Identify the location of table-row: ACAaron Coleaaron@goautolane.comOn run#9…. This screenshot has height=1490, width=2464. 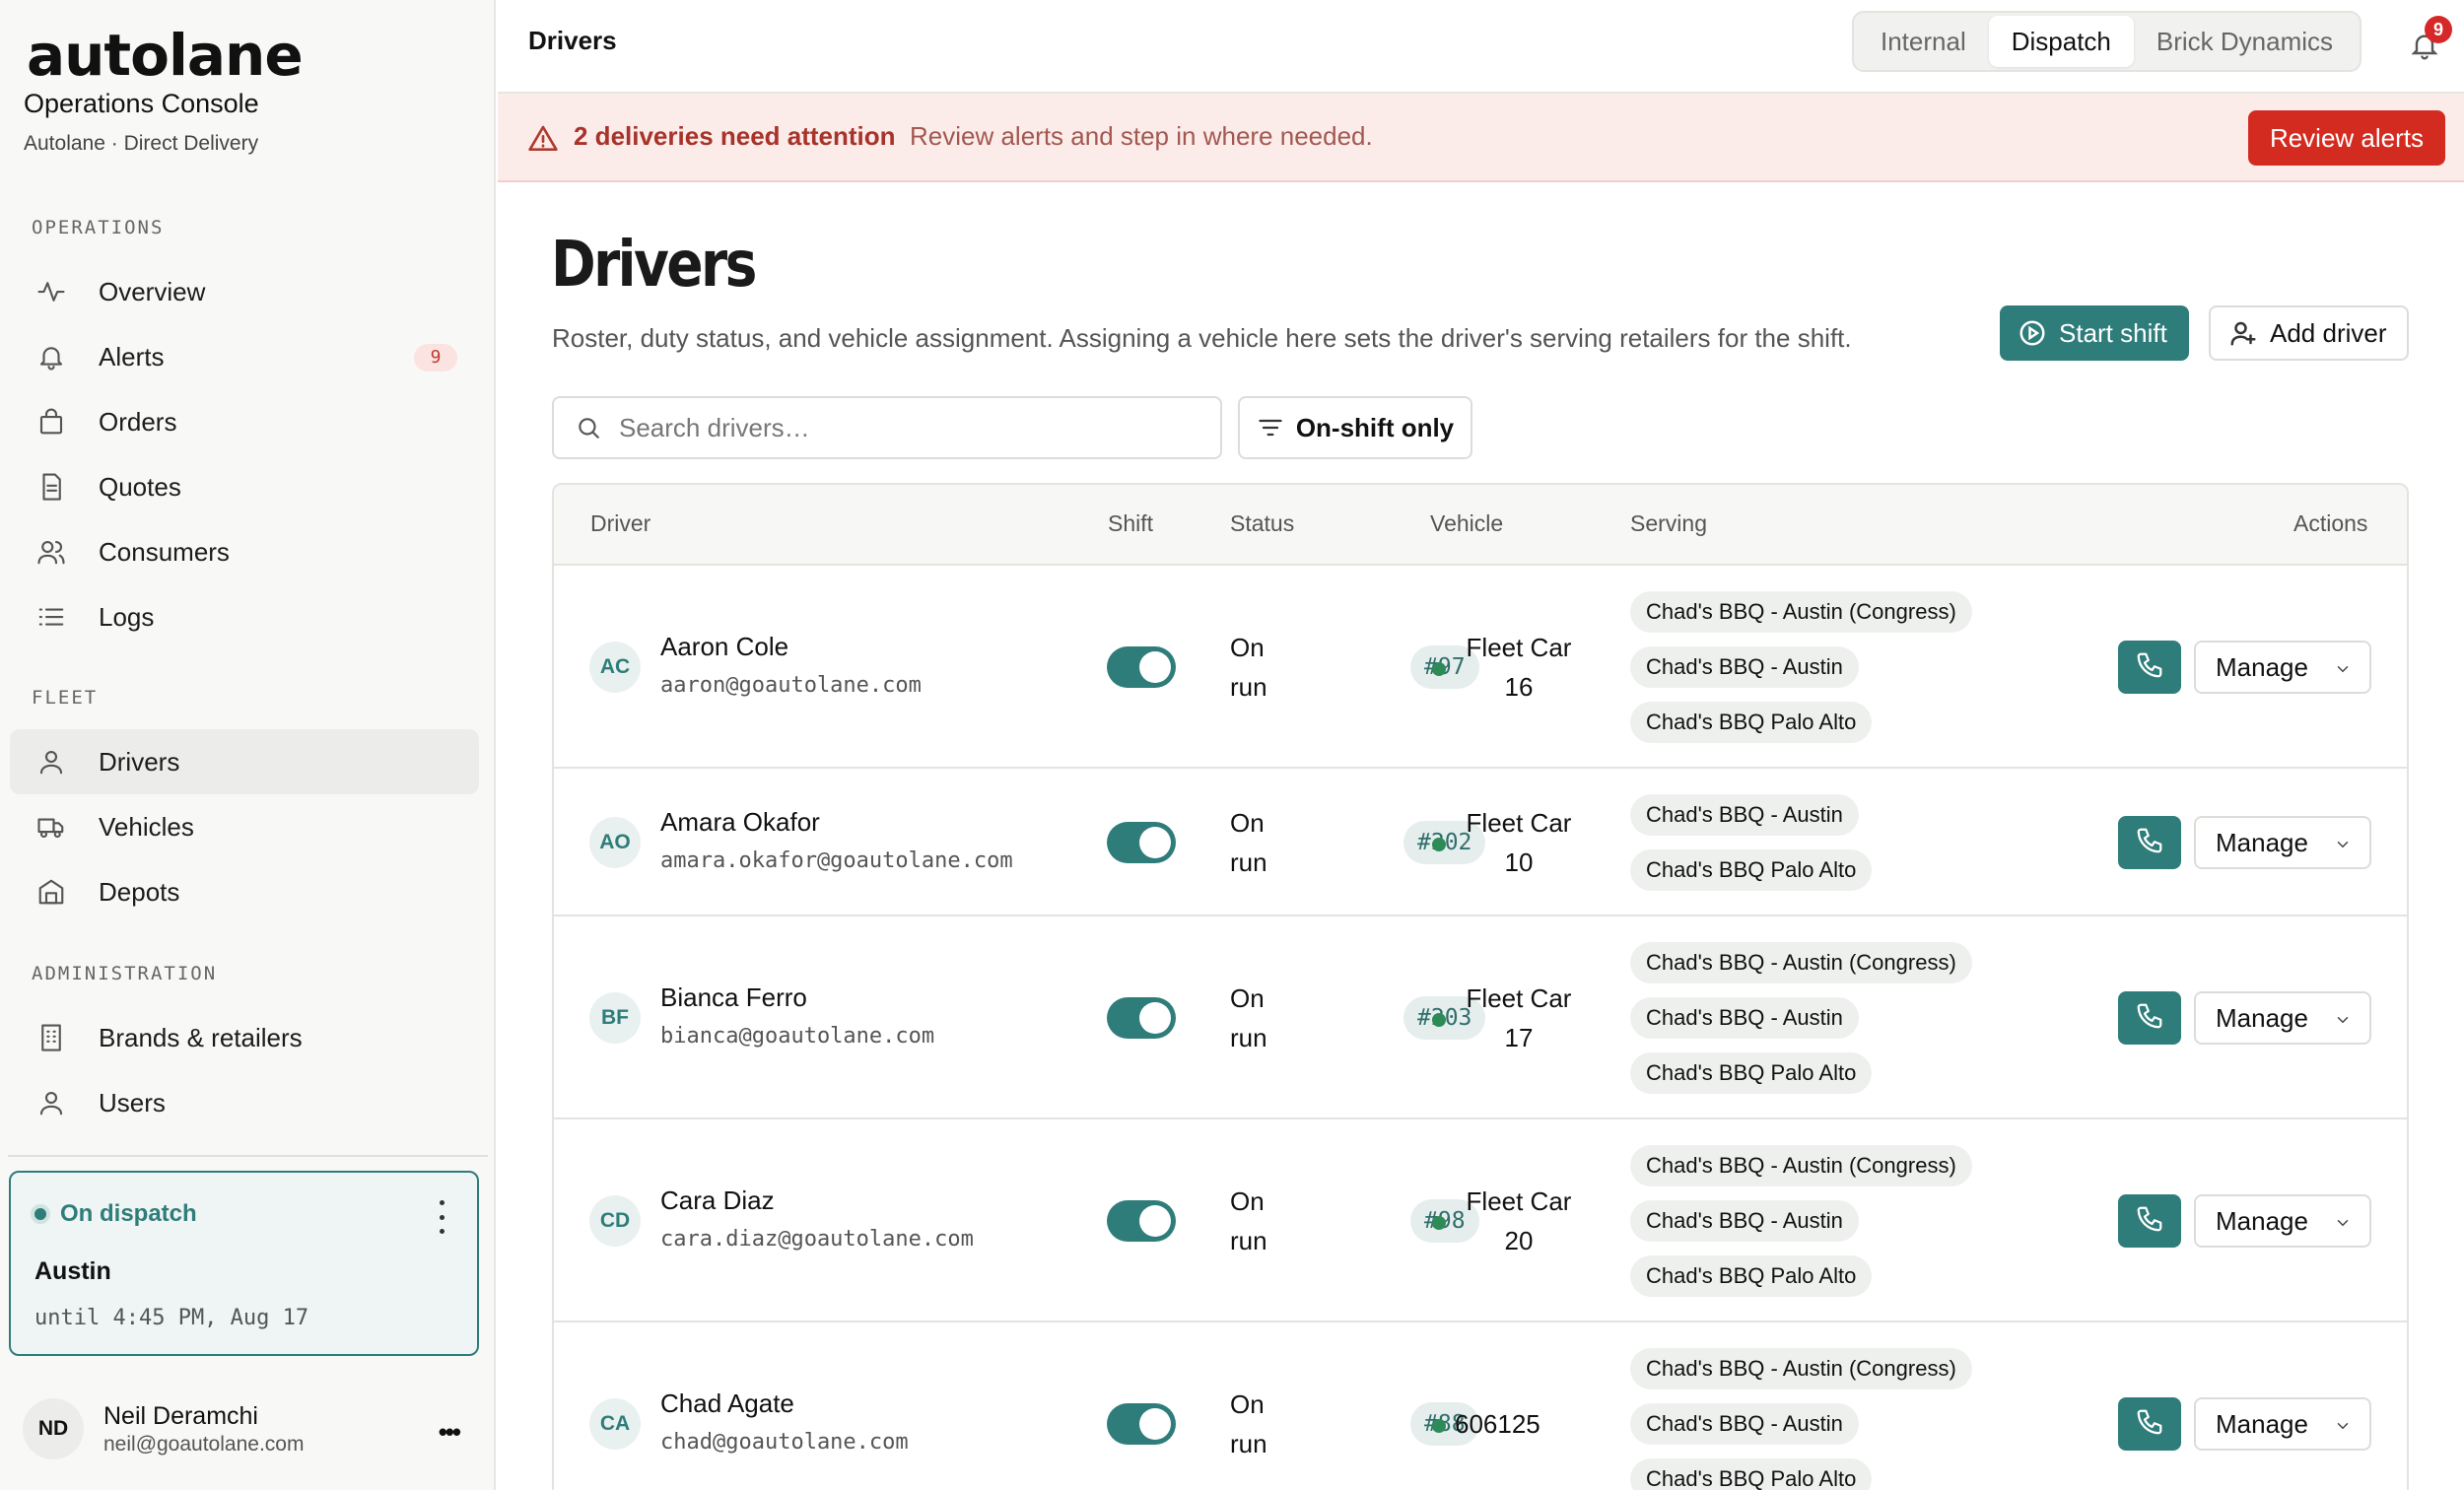
(1480, 667).